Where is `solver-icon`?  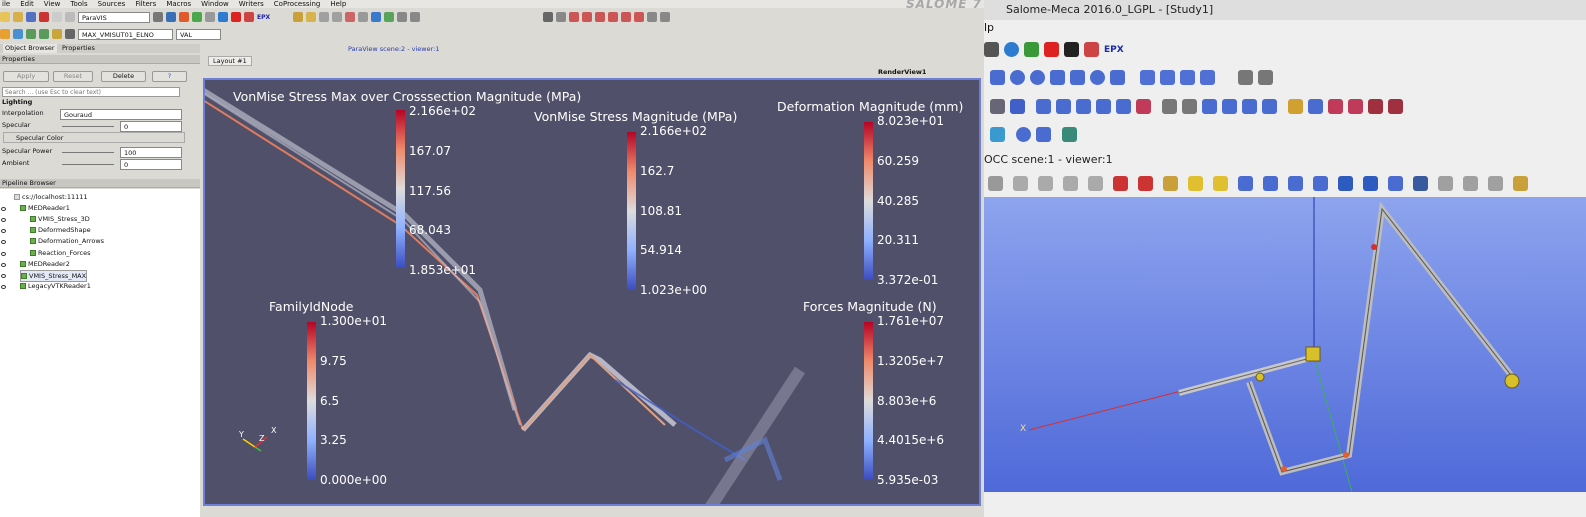 solver-icon is located at coordinates (1051, 49).